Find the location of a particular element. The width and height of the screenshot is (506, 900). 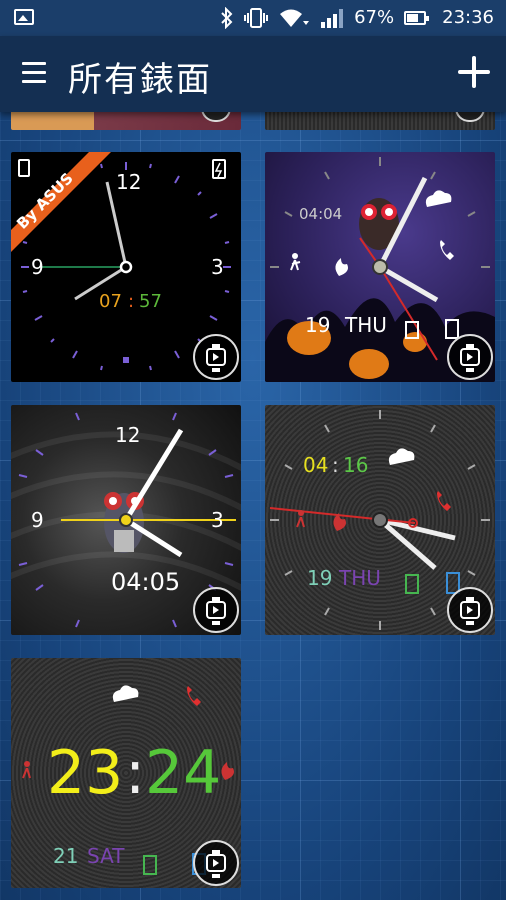

app-bar: 所有錶面 is located at coordinates (253, 74).